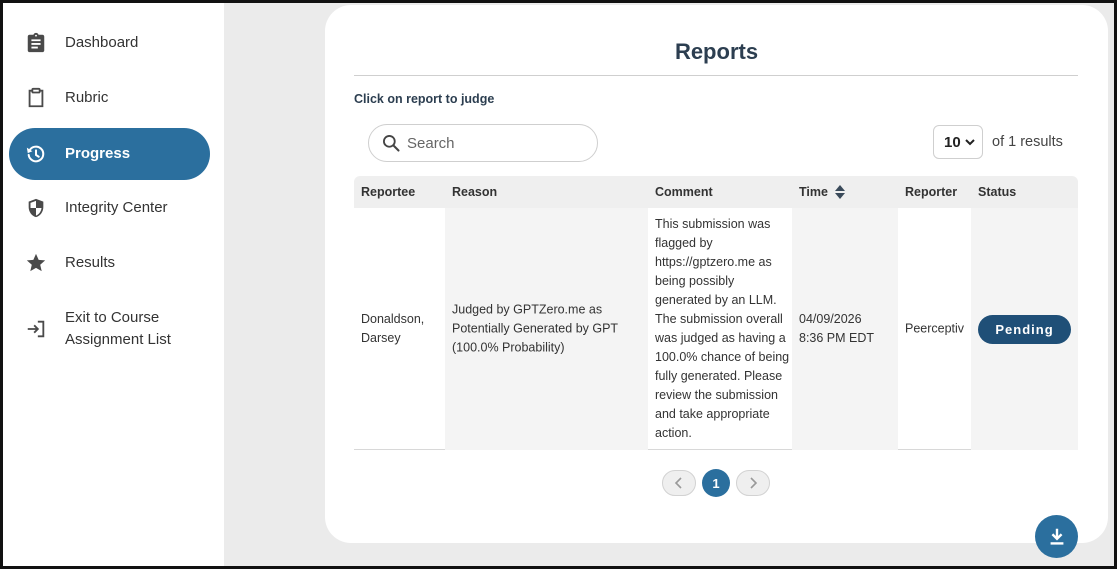  Describe the element at coordinates (98, 153) in the screenshot. I see `sidebar-item-label: Progress` at that location.